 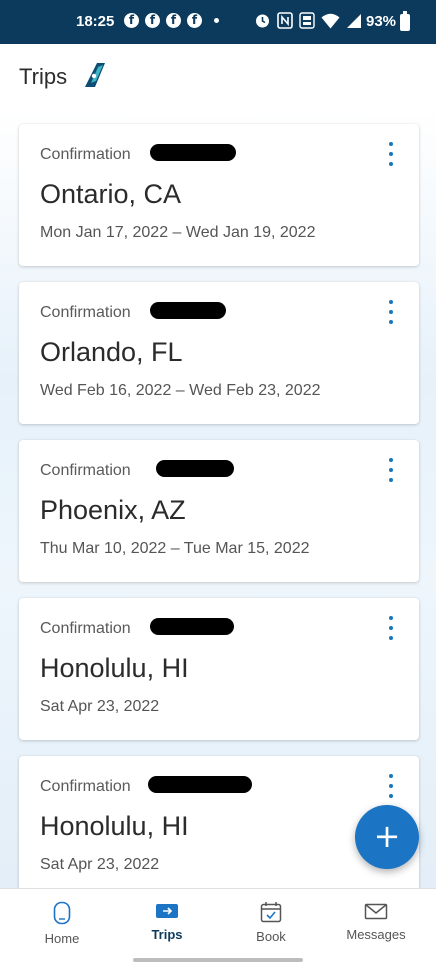 I want to click on trip-dates: Thu Mar 10, 2022 – Tue Mar 15, 2022, so click(x=175, y=548).